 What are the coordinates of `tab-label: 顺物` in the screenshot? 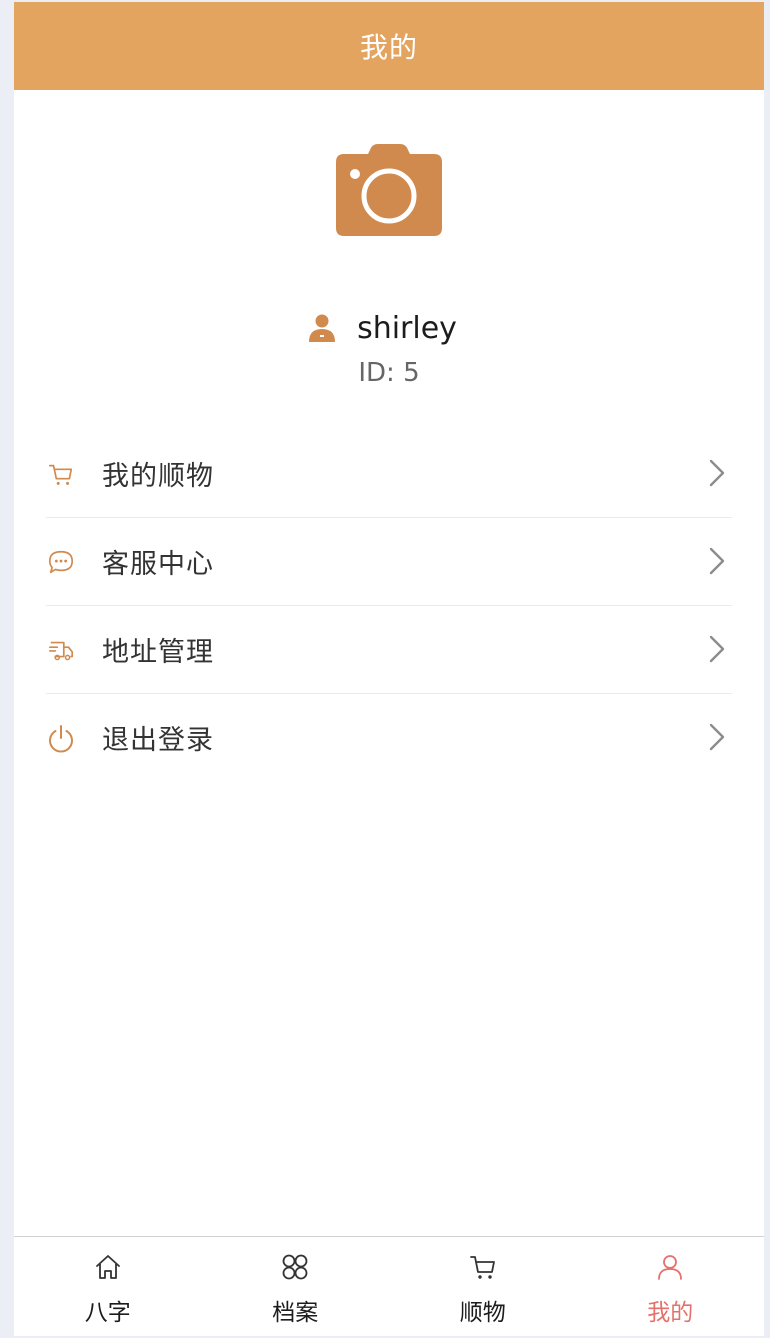 It's located at (482, 1313).